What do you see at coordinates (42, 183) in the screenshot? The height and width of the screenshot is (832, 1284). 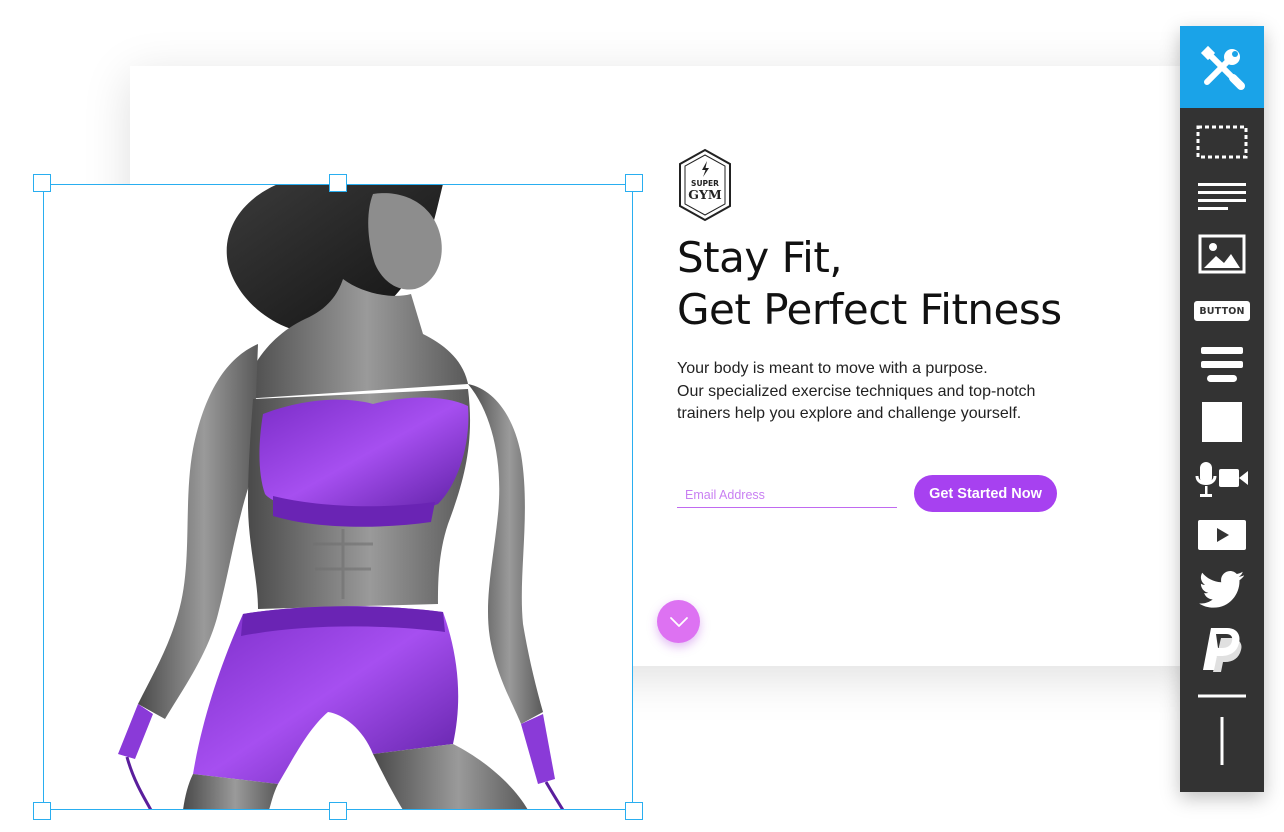 I see `resize-handle-top-left` at bounding box center [42, 183].